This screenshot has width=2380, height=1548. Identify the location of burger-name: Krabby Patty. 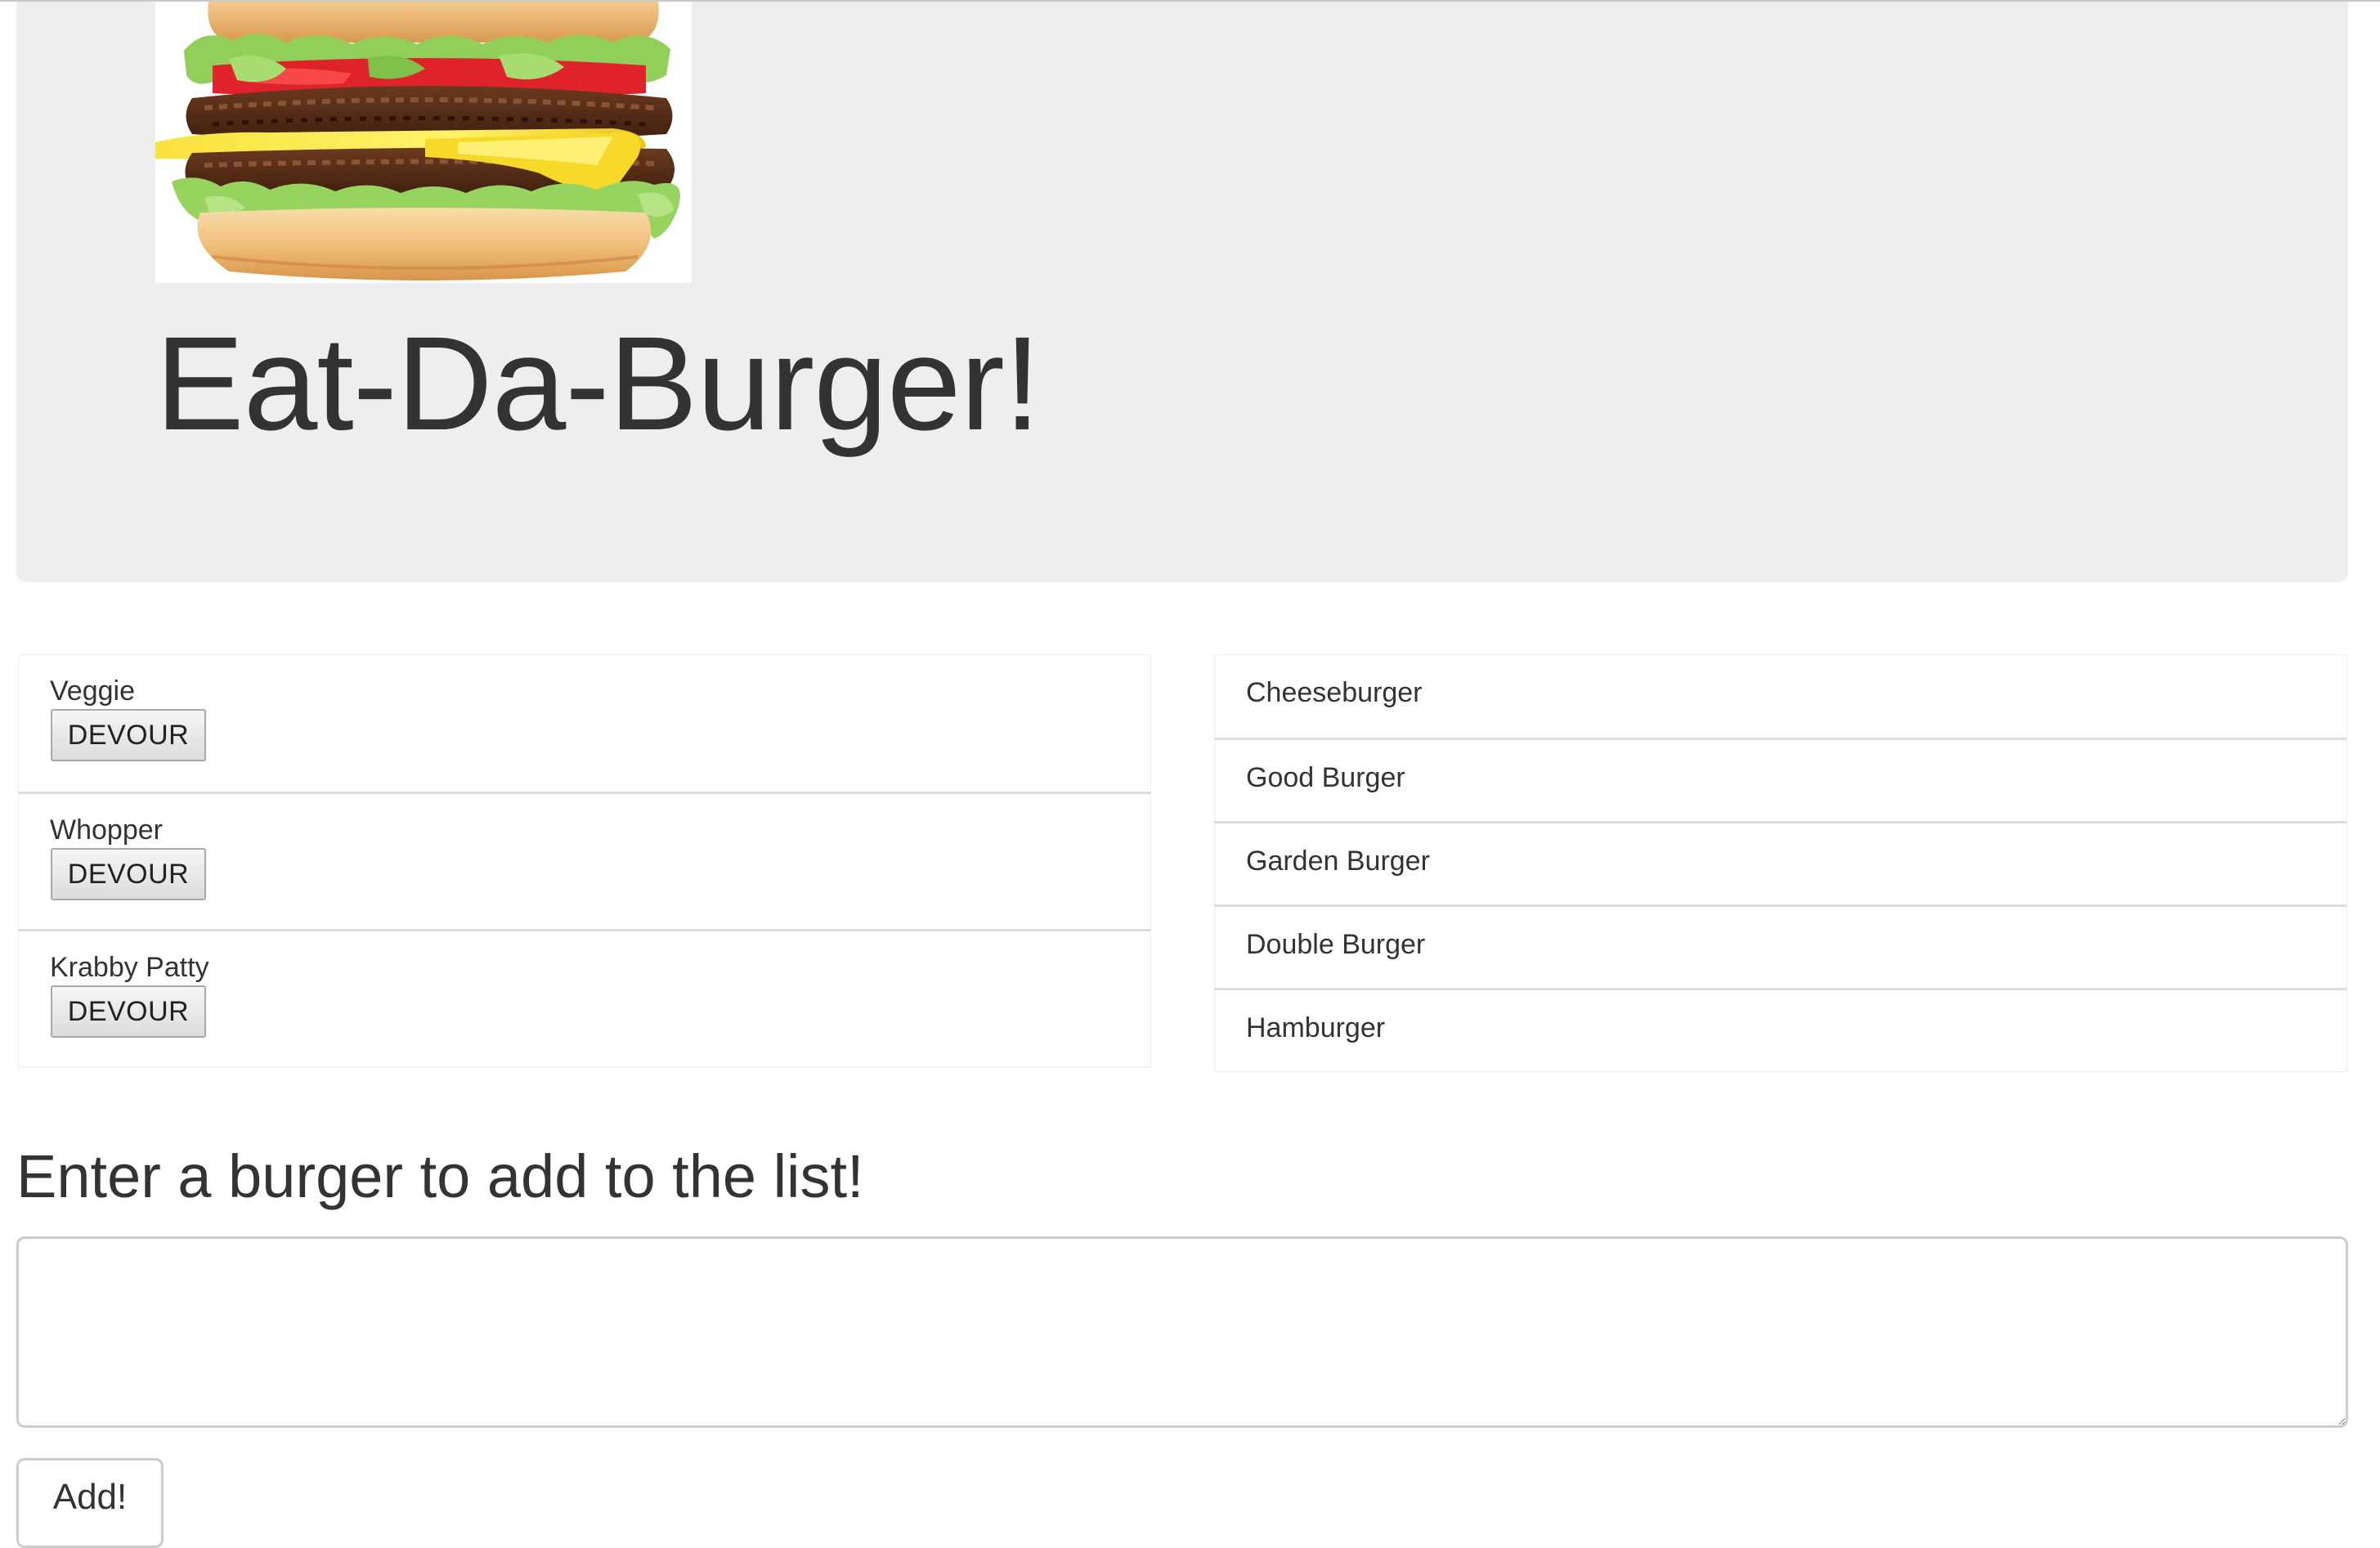
(129, 967).